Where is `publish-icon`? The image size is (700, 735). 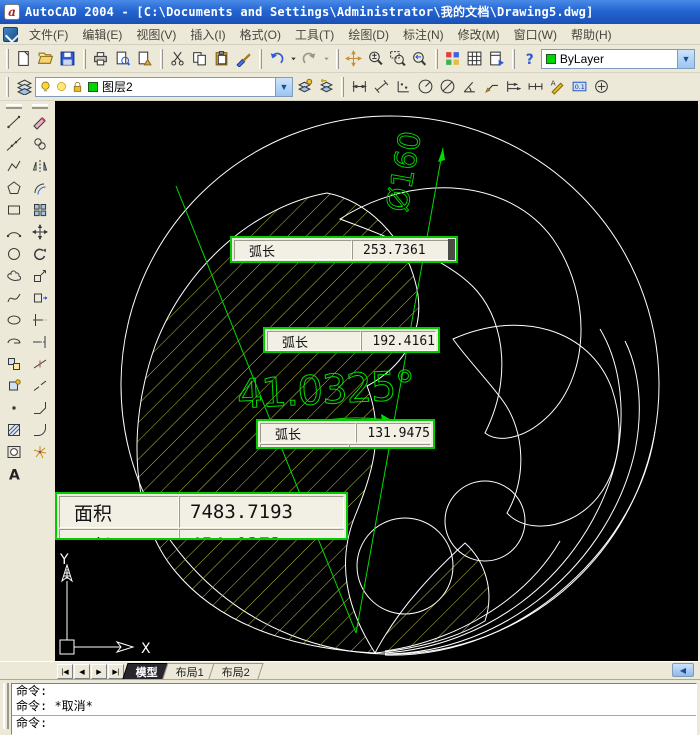 publish-icon is located at coordinates (145, 59).